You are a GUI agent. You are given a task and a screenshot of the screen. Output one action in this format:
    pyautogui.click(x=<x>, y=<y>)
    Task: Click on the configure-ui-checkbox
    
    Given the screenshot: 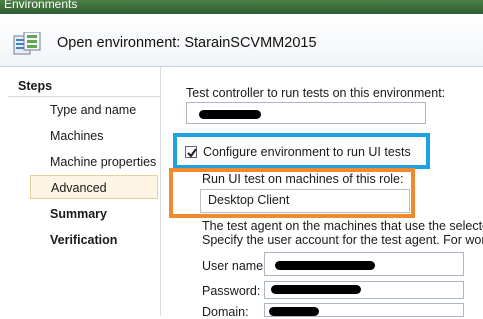 What is the action you would take?
    pyautogui.click(x=191, y=152)
    